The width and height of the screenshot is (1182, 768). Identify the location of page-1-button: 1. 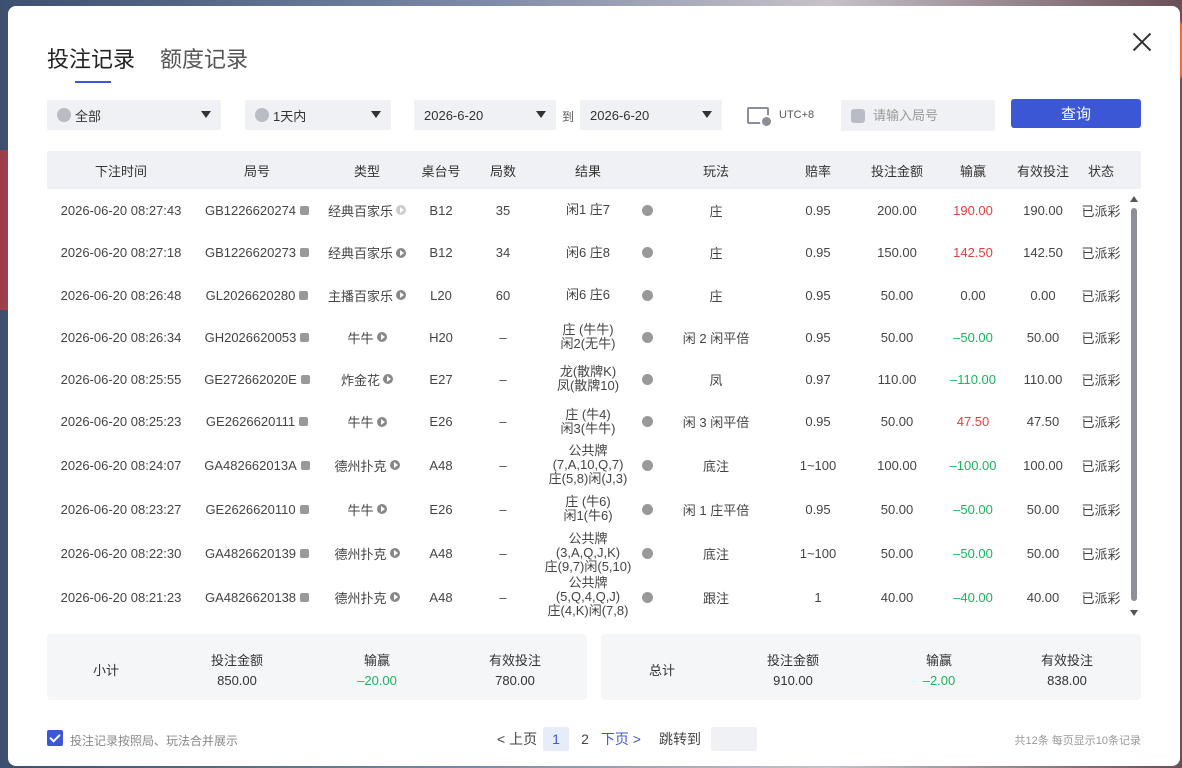
(556, 739).